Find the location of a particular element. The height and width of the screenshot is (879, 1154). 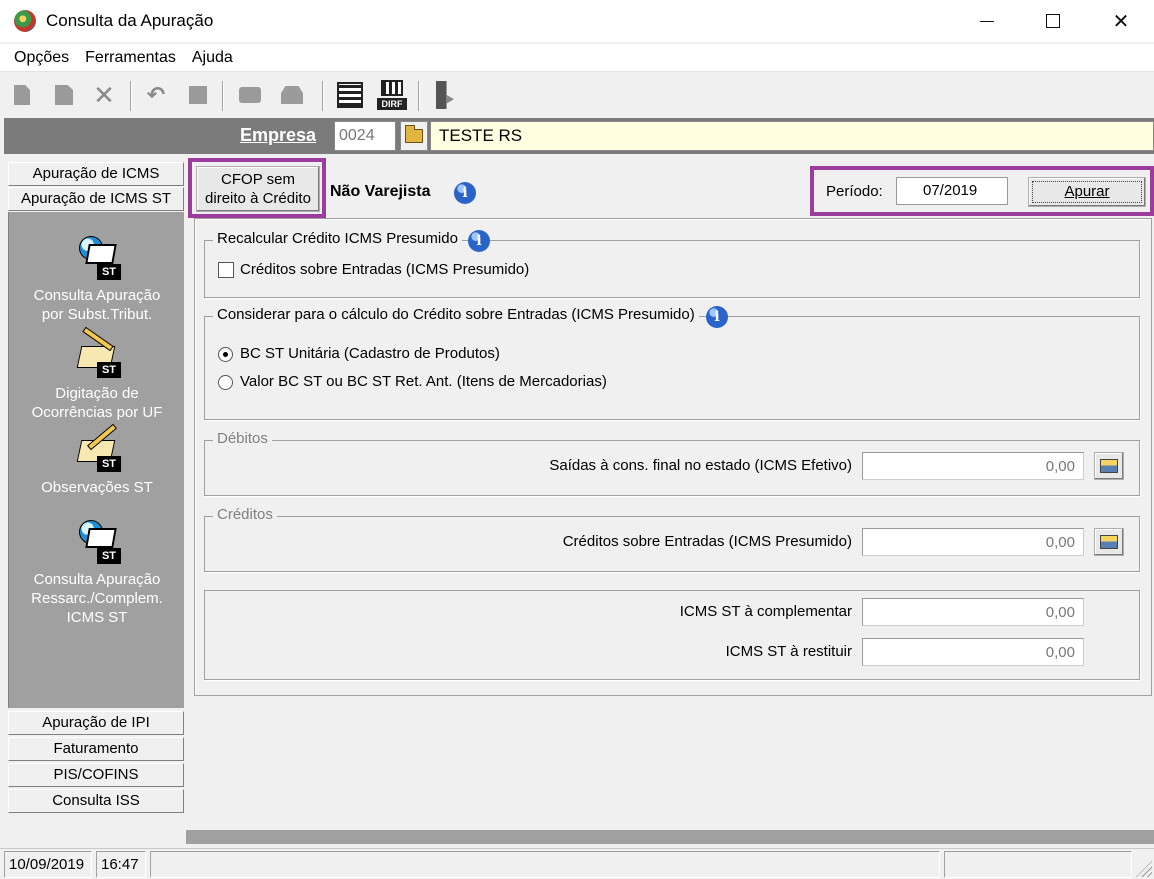

nav-item-digitacao-ocorrencias: ST Digitação de Ocorrências por UF is located at coordinates (97, 374).